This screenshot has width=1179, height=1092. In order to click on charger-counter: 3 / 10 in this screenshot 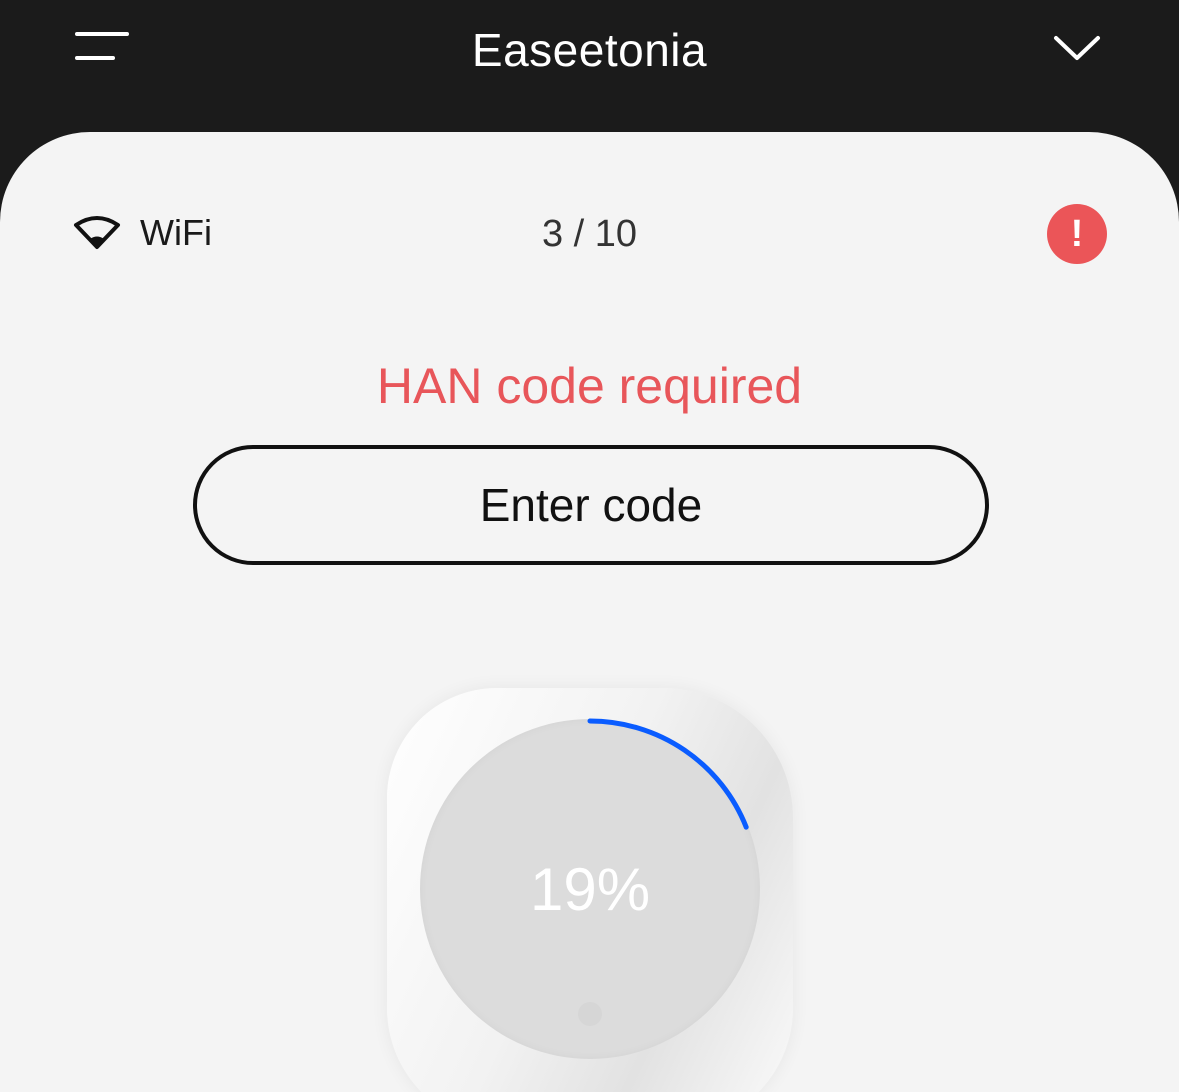, I will do `click(589, 234)`.